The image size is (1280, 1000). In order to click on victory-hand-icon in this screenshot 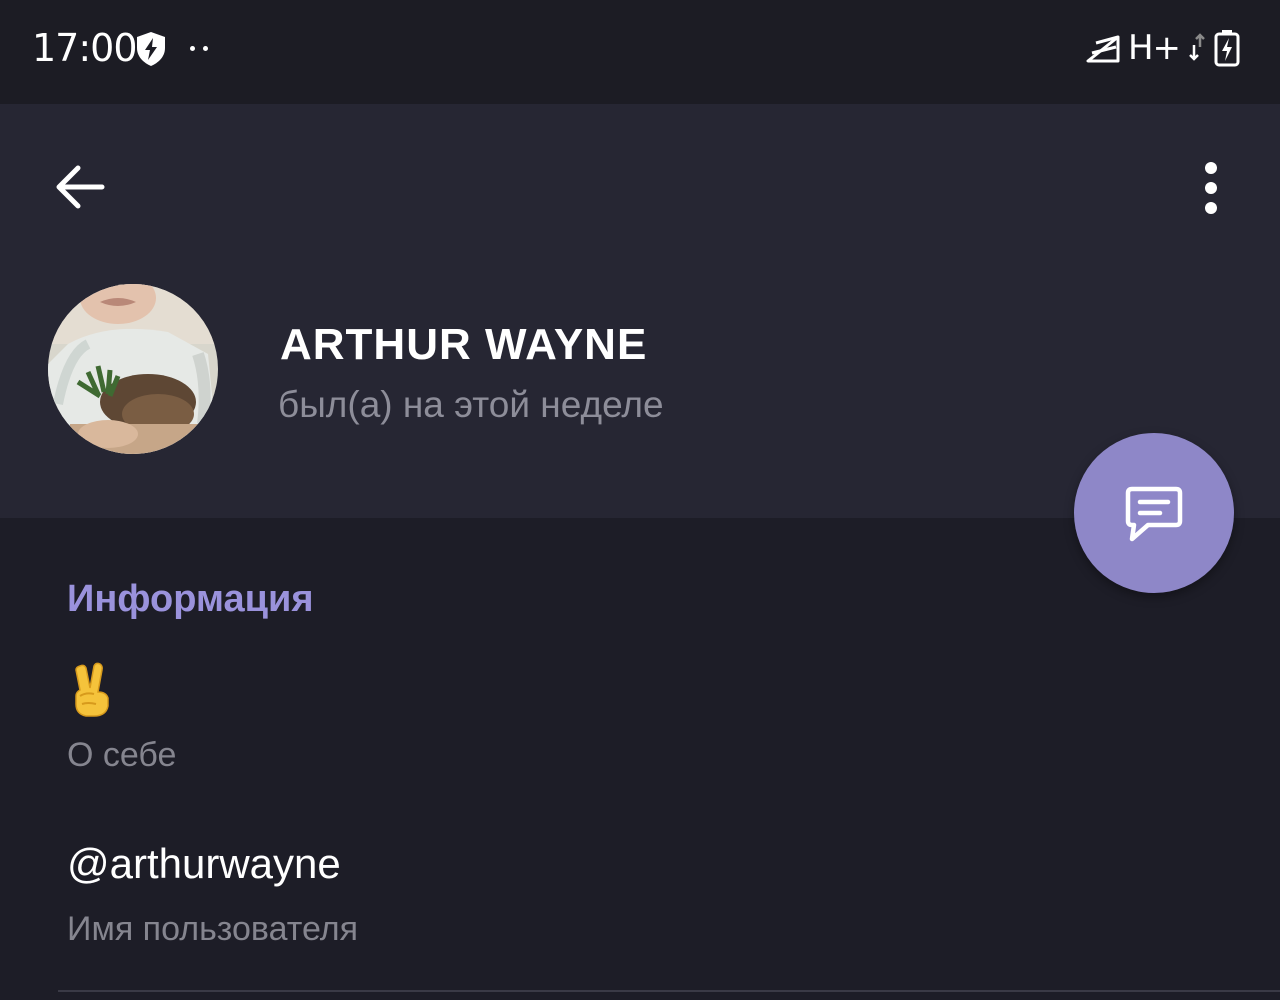, I will do `click(92, 689)`.